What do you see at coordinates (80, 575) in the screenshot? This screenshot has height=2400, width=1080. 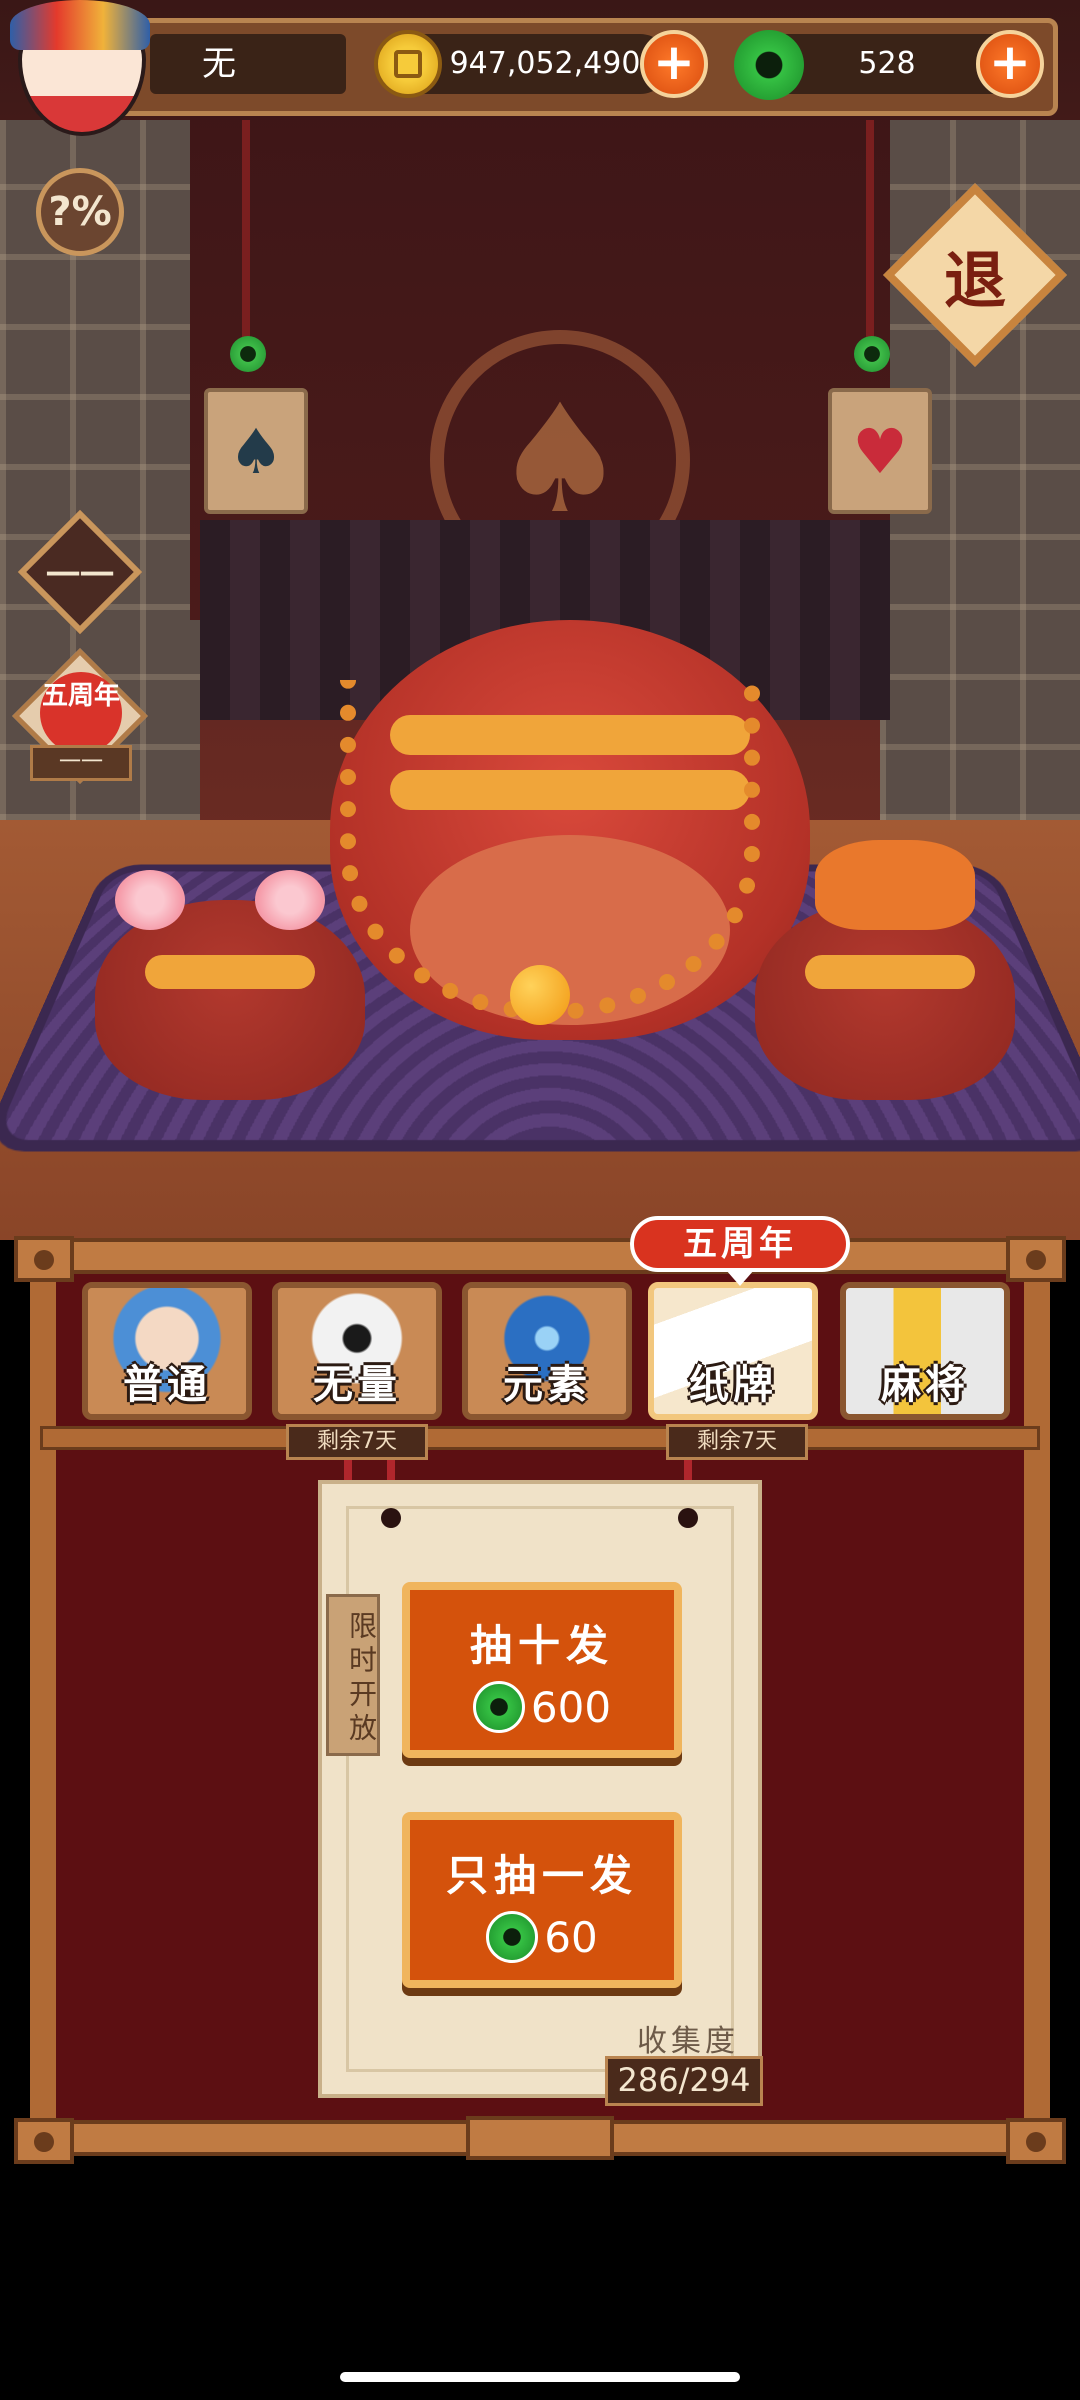 I see `side-event-label: 一一` at bounding box center [80, 575].